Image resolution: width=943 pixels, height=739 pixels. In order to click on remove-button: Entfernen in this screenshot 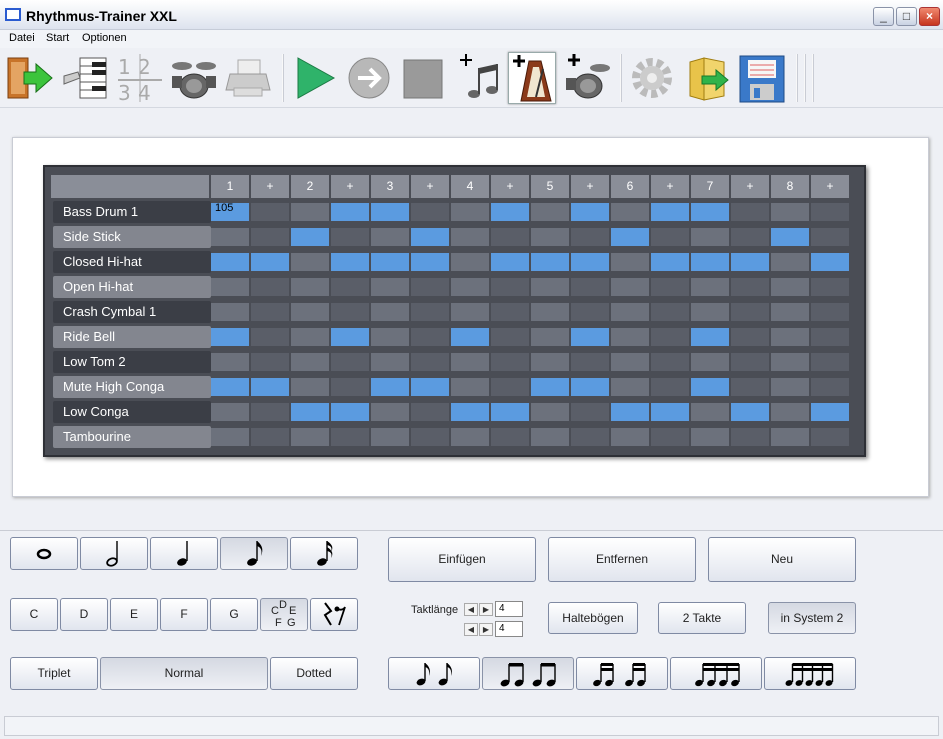, I will do `click(622, 559)`.